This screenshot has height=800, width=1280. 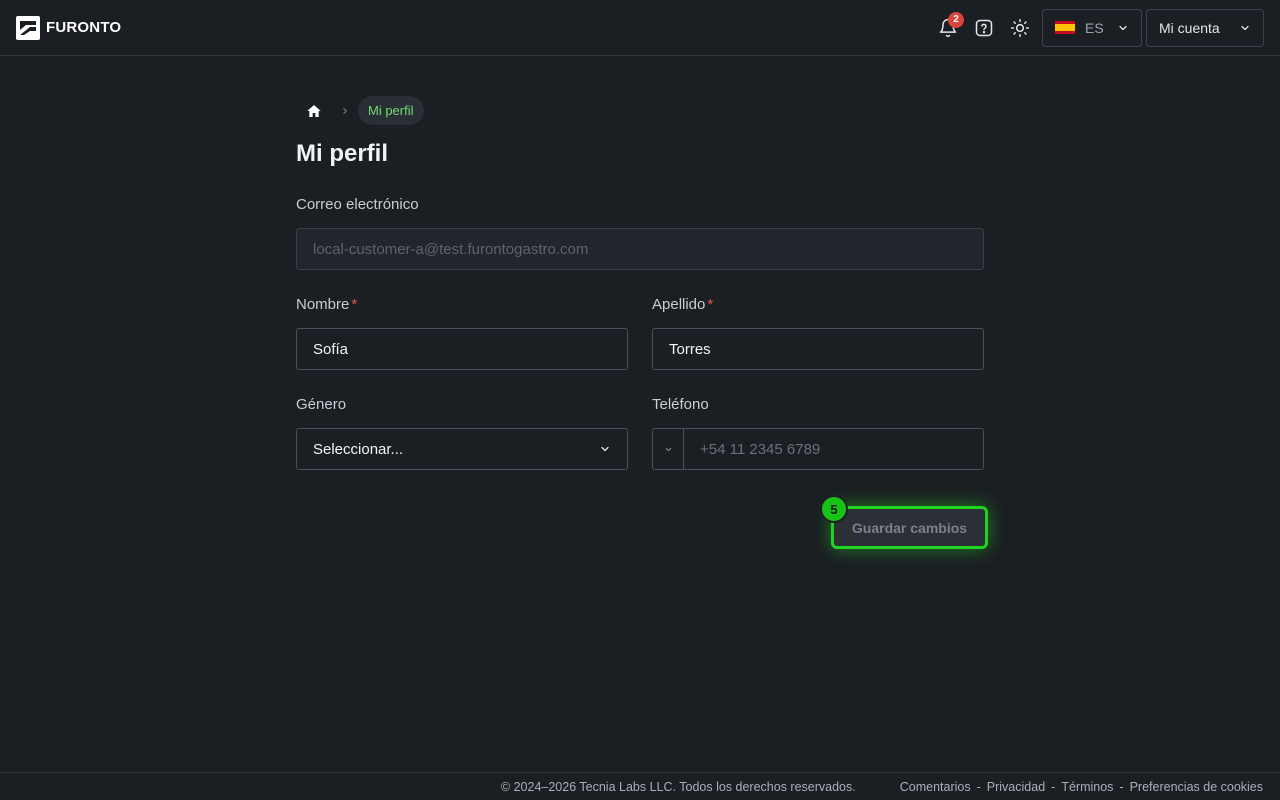 I want to click on save-button: Guardar cambios, so click(x=909, y=527).